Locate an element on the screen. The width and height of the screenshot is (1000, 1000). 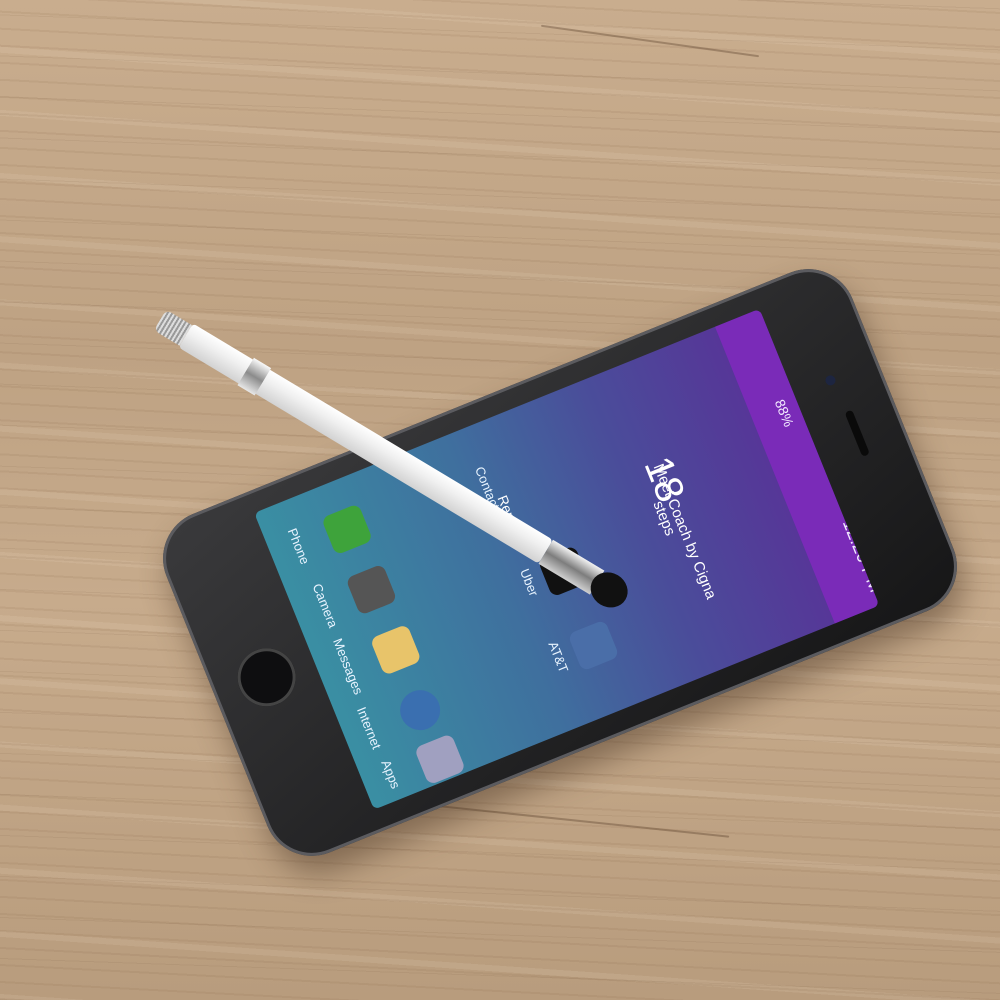
apps-grid-icon is located at coordinates (440, 759).